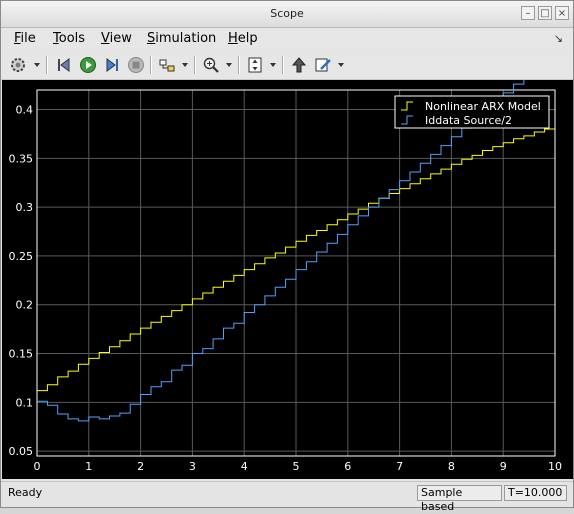  What do you see at coordinates (247, 38) in the screenshot?
I see `menu-help-rest: elp` at bounding box center [247, 38].